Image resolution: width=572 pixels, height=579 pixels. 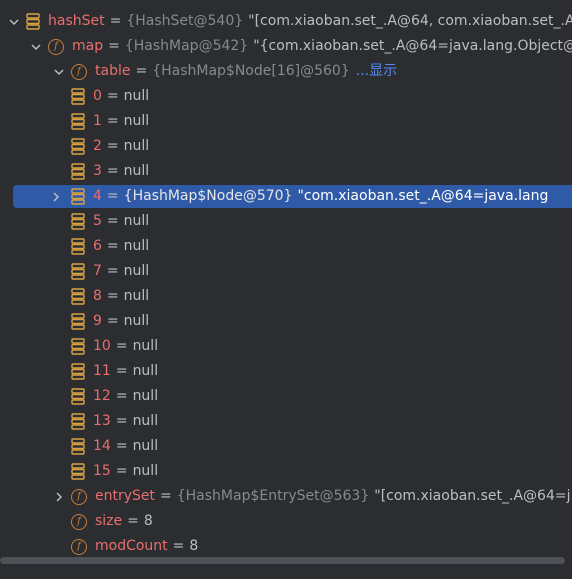 What do you see at coordinates (286, 321) in the screenshot?
I see `table-element-row: 9 = null` at bounding box center [286, 321].